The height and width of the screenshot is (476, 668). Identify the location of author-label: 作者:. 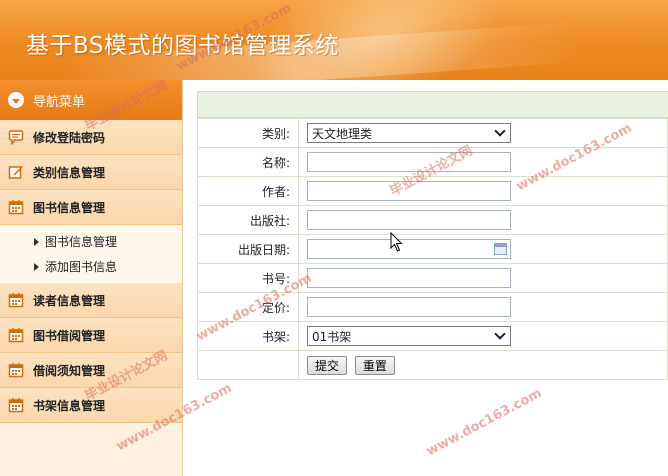
(248, 191).